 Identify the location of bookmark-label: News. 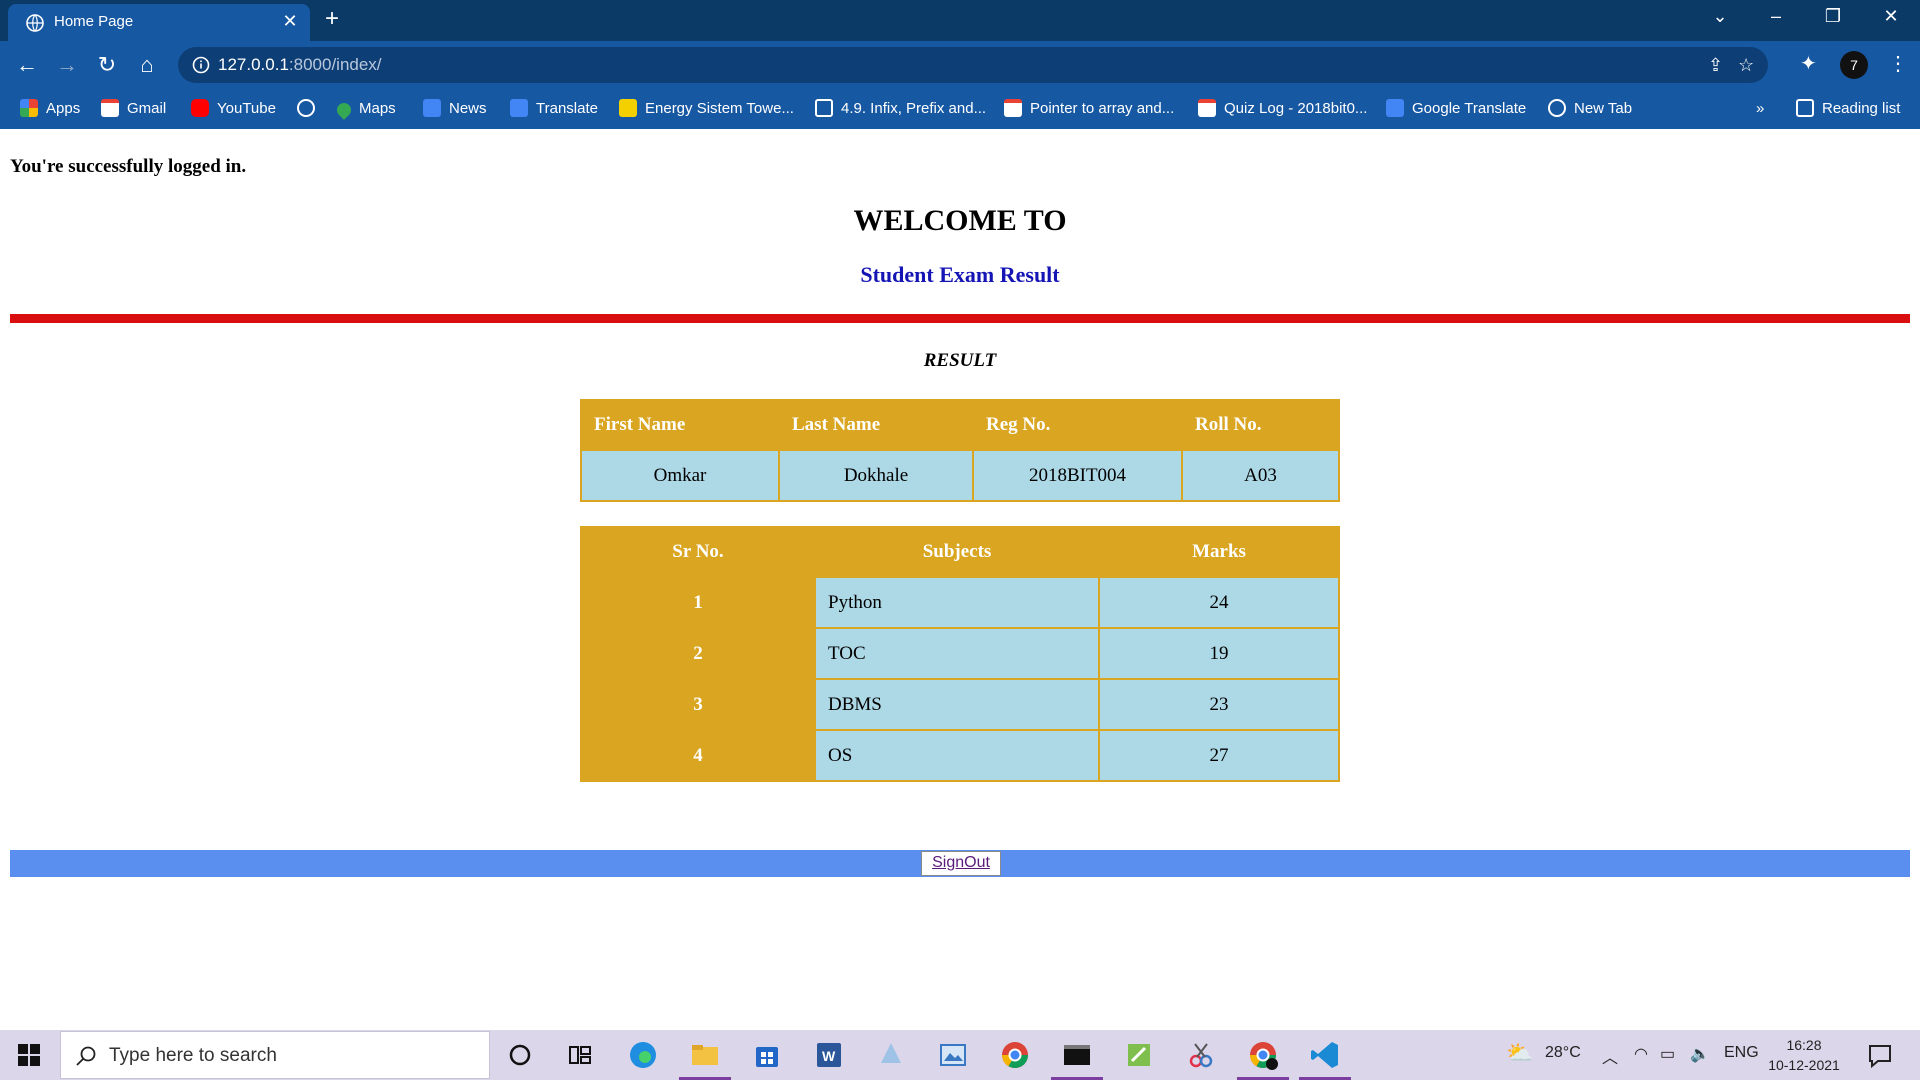
(468, 108).